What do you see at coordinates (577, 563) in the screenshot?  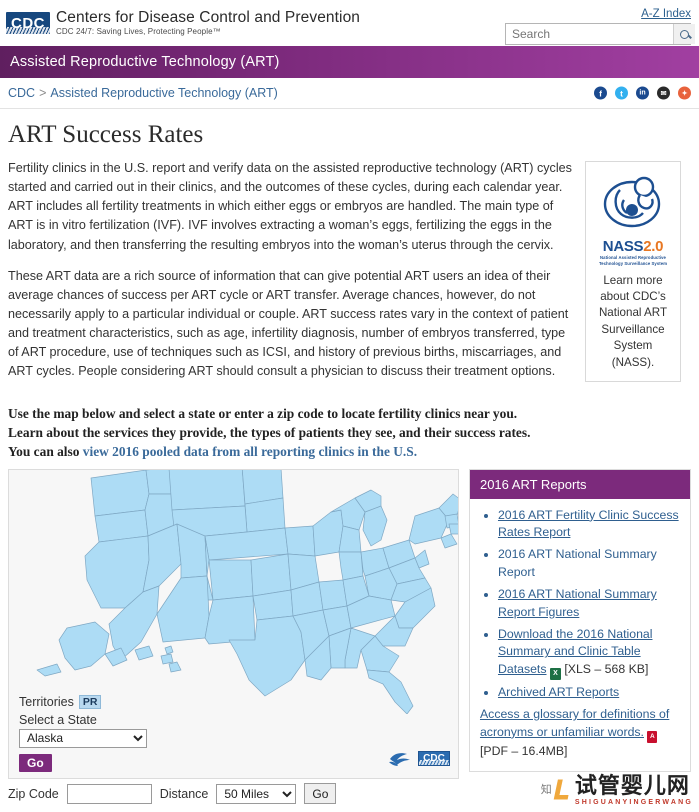 I see `report-link-national-summary: 2016 ART National Summary Report` at bounding box center [577, 563].